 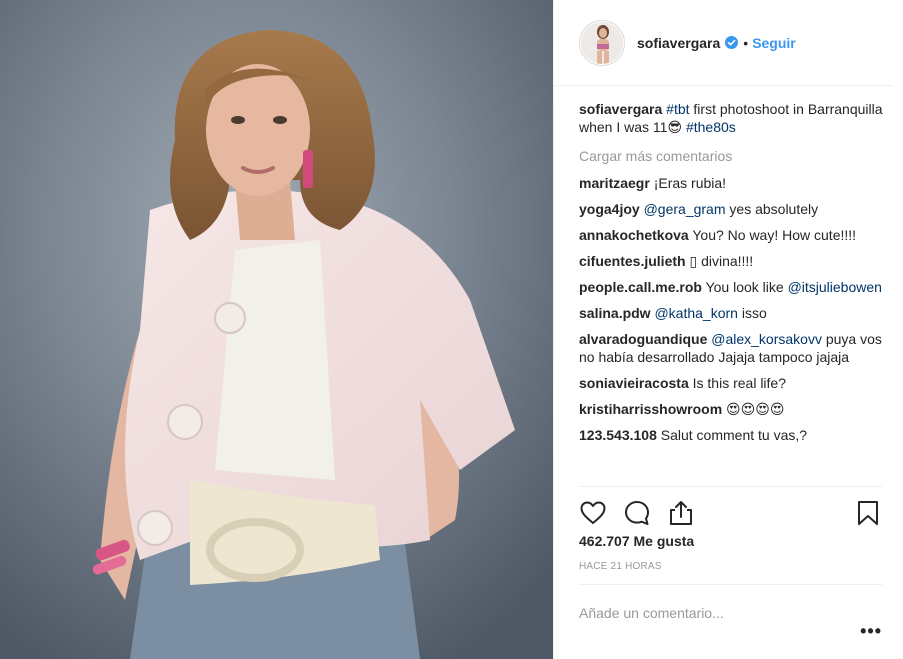 What do you see at coordinates (675, 127) in the screenshot?
I see `sunglasses-emoji-icon: 😎` at bounding box center [675, 127].